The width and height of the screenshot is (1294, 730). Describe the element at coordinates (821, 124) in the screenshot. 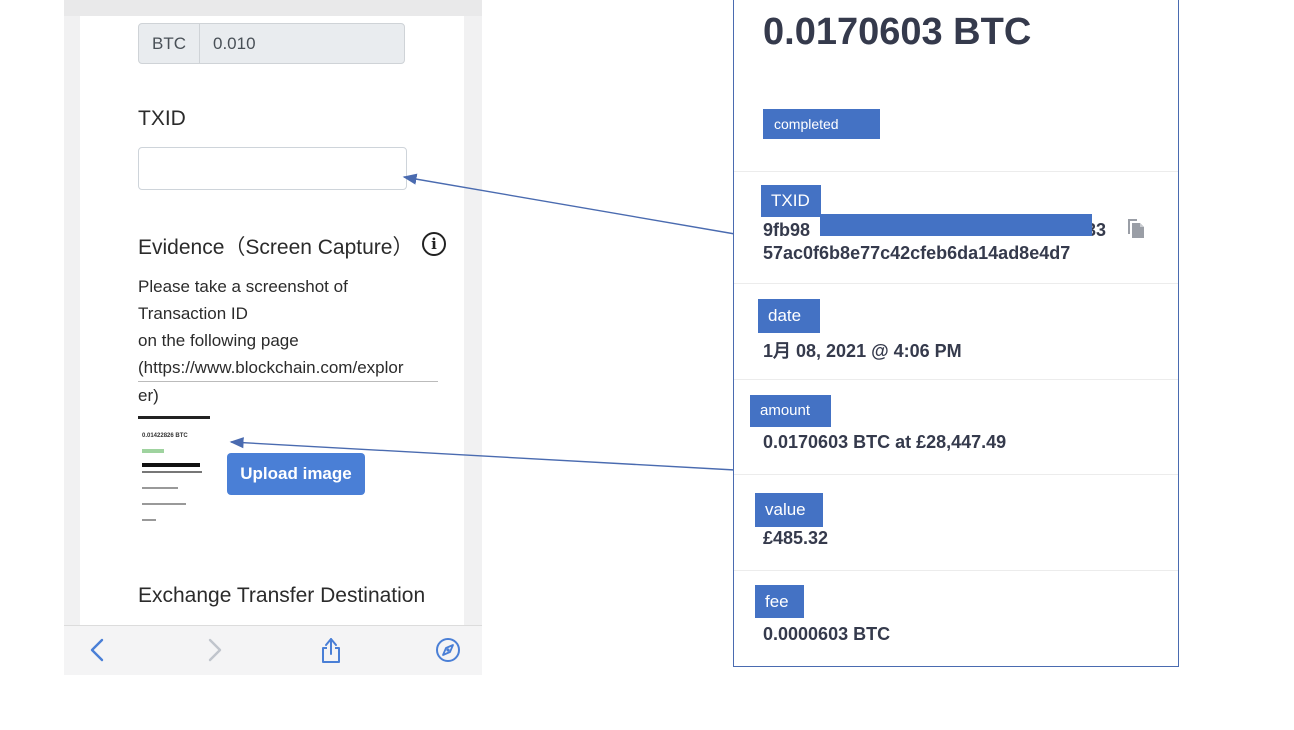

I see `status-badge: completed` at that location.